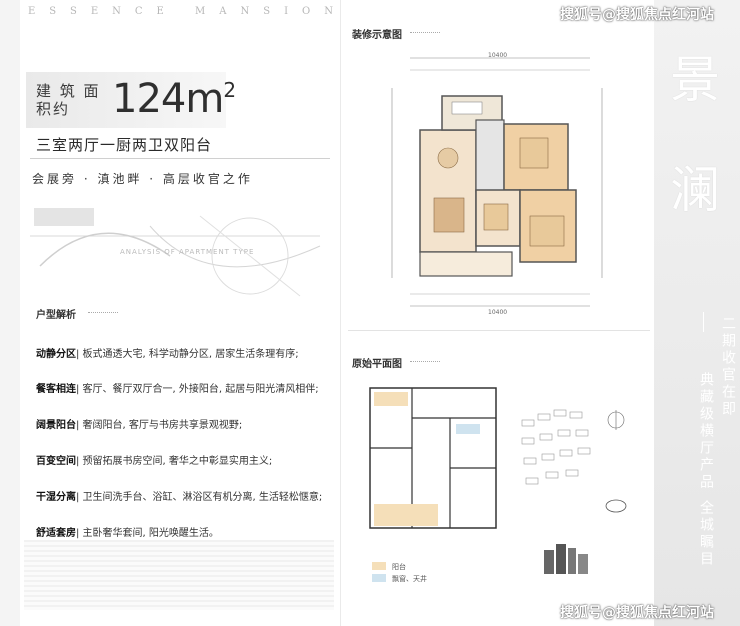  I want to click on plan-top-heading: 装修示意图, so click(377, 35).